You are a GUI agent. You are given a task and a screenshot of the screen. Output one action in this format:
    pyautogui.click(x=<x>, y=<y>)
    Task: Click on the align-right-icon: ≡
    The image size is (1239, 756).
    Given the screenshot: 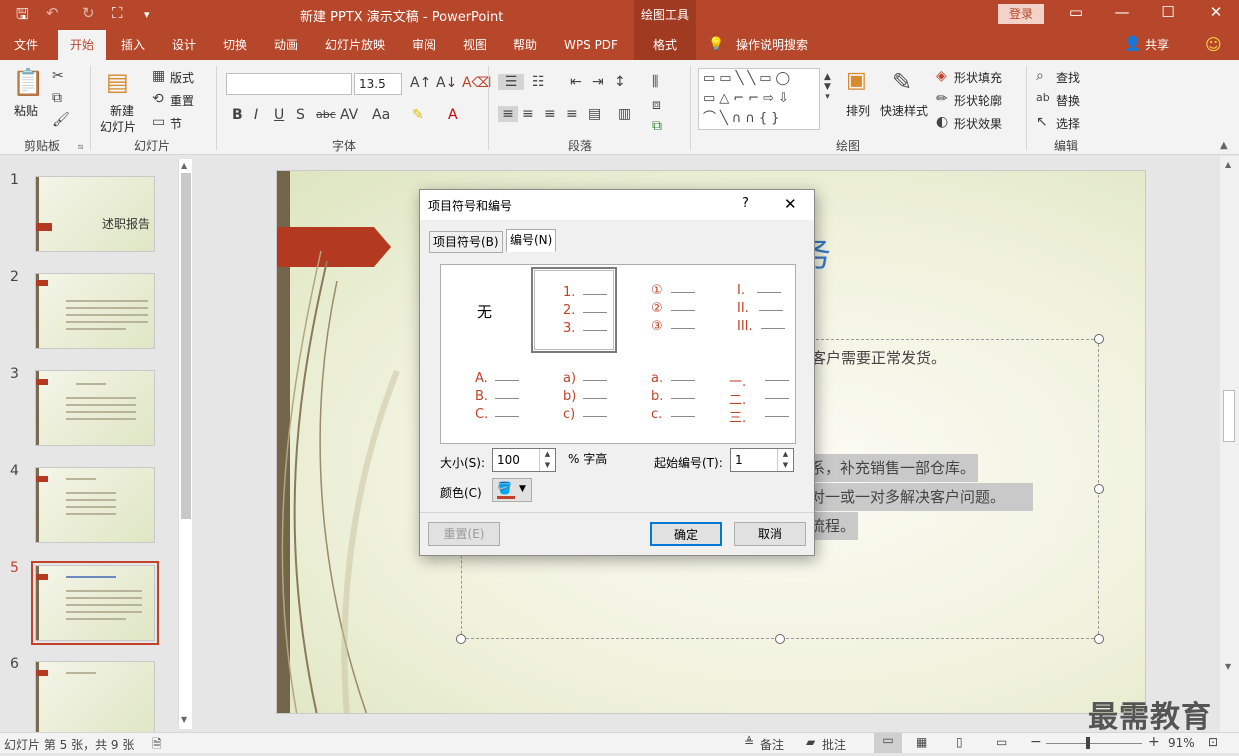 What is the action you would take?
    pyautogui.click(x=550, y=114)
    